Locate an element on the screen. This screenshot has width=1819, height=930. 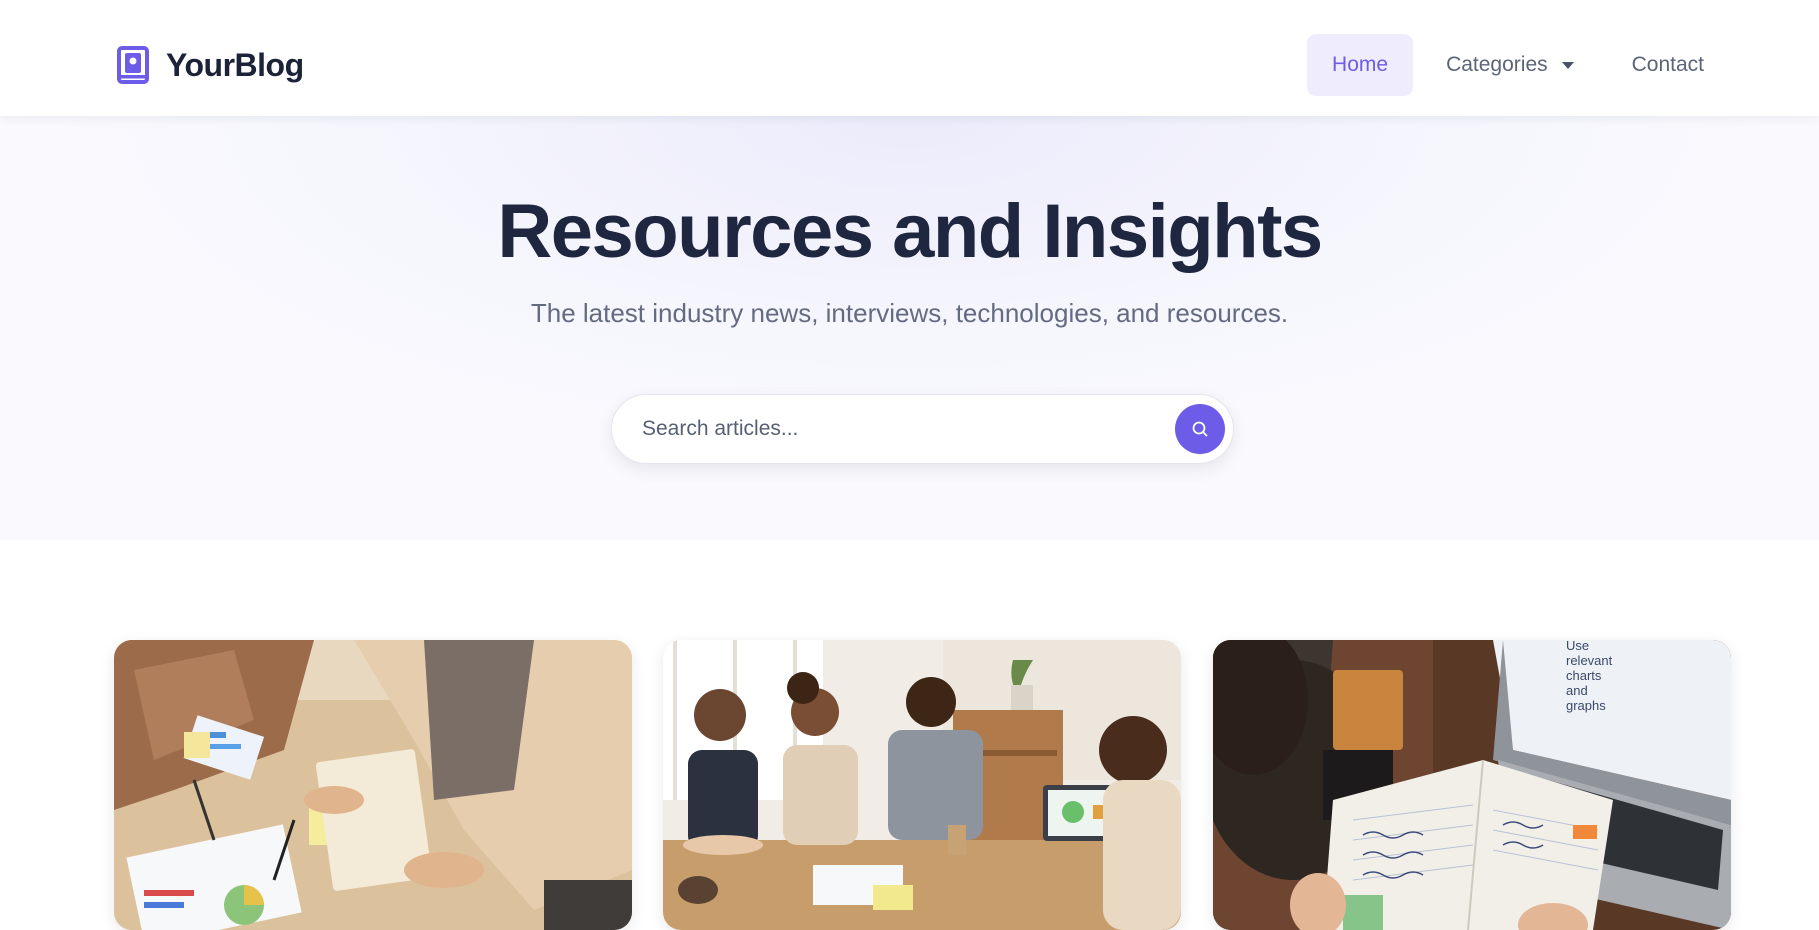
nav-item-categories: Categories is located at coordinates (1510, 65).